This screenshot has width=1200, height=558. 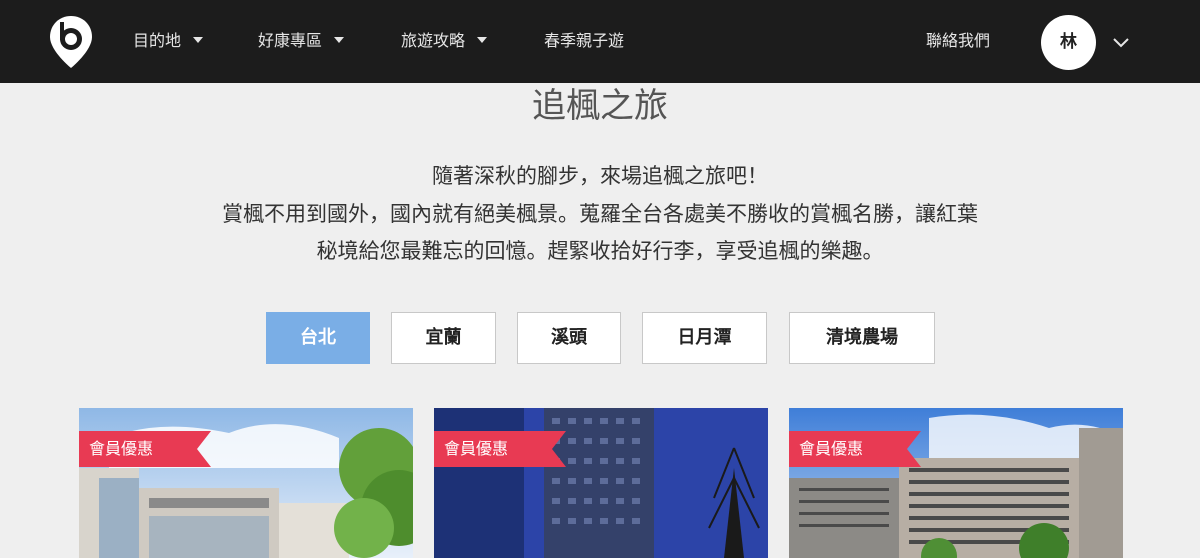 I want to click on nav-item-travel-guide: 旅遊攻略, so click(x=444, y=41).